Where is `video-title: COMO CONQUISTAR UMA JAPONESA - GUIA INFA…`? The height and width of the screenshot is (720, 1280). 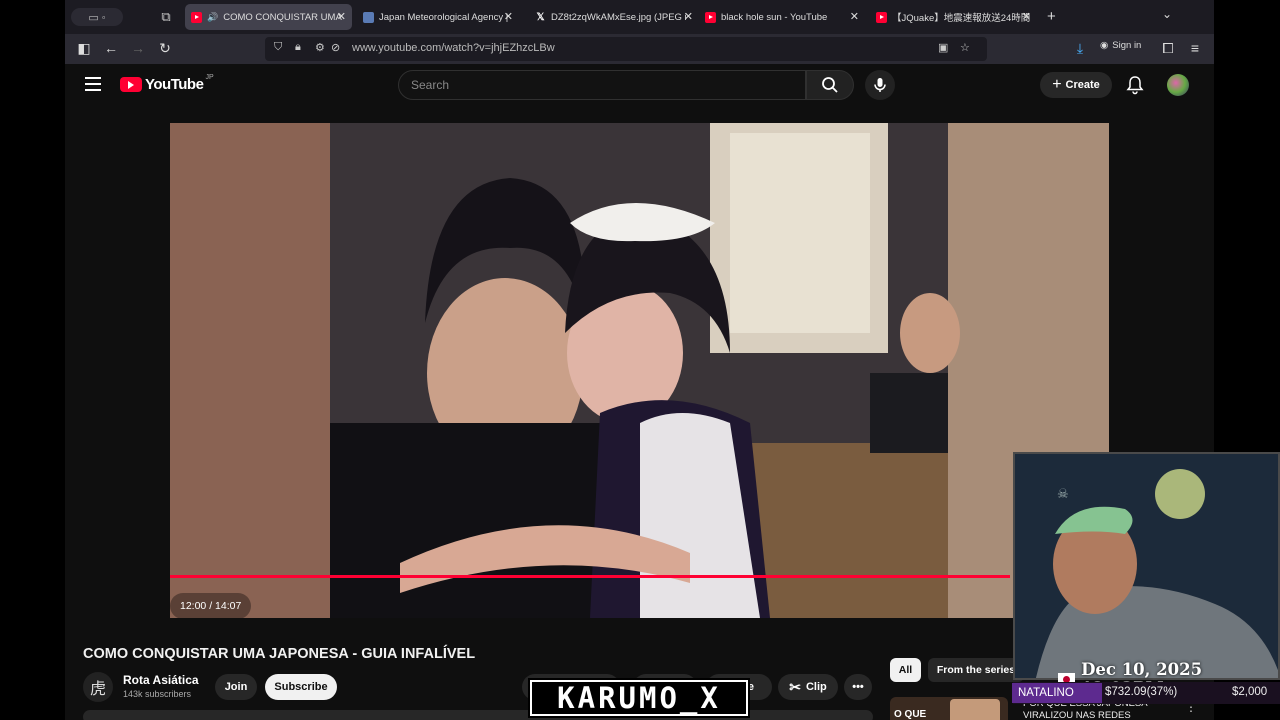 video-title: COMO CONQUISTAR UMA JAPONESA - GUIA INFA… is located at coordinates (279, 654).